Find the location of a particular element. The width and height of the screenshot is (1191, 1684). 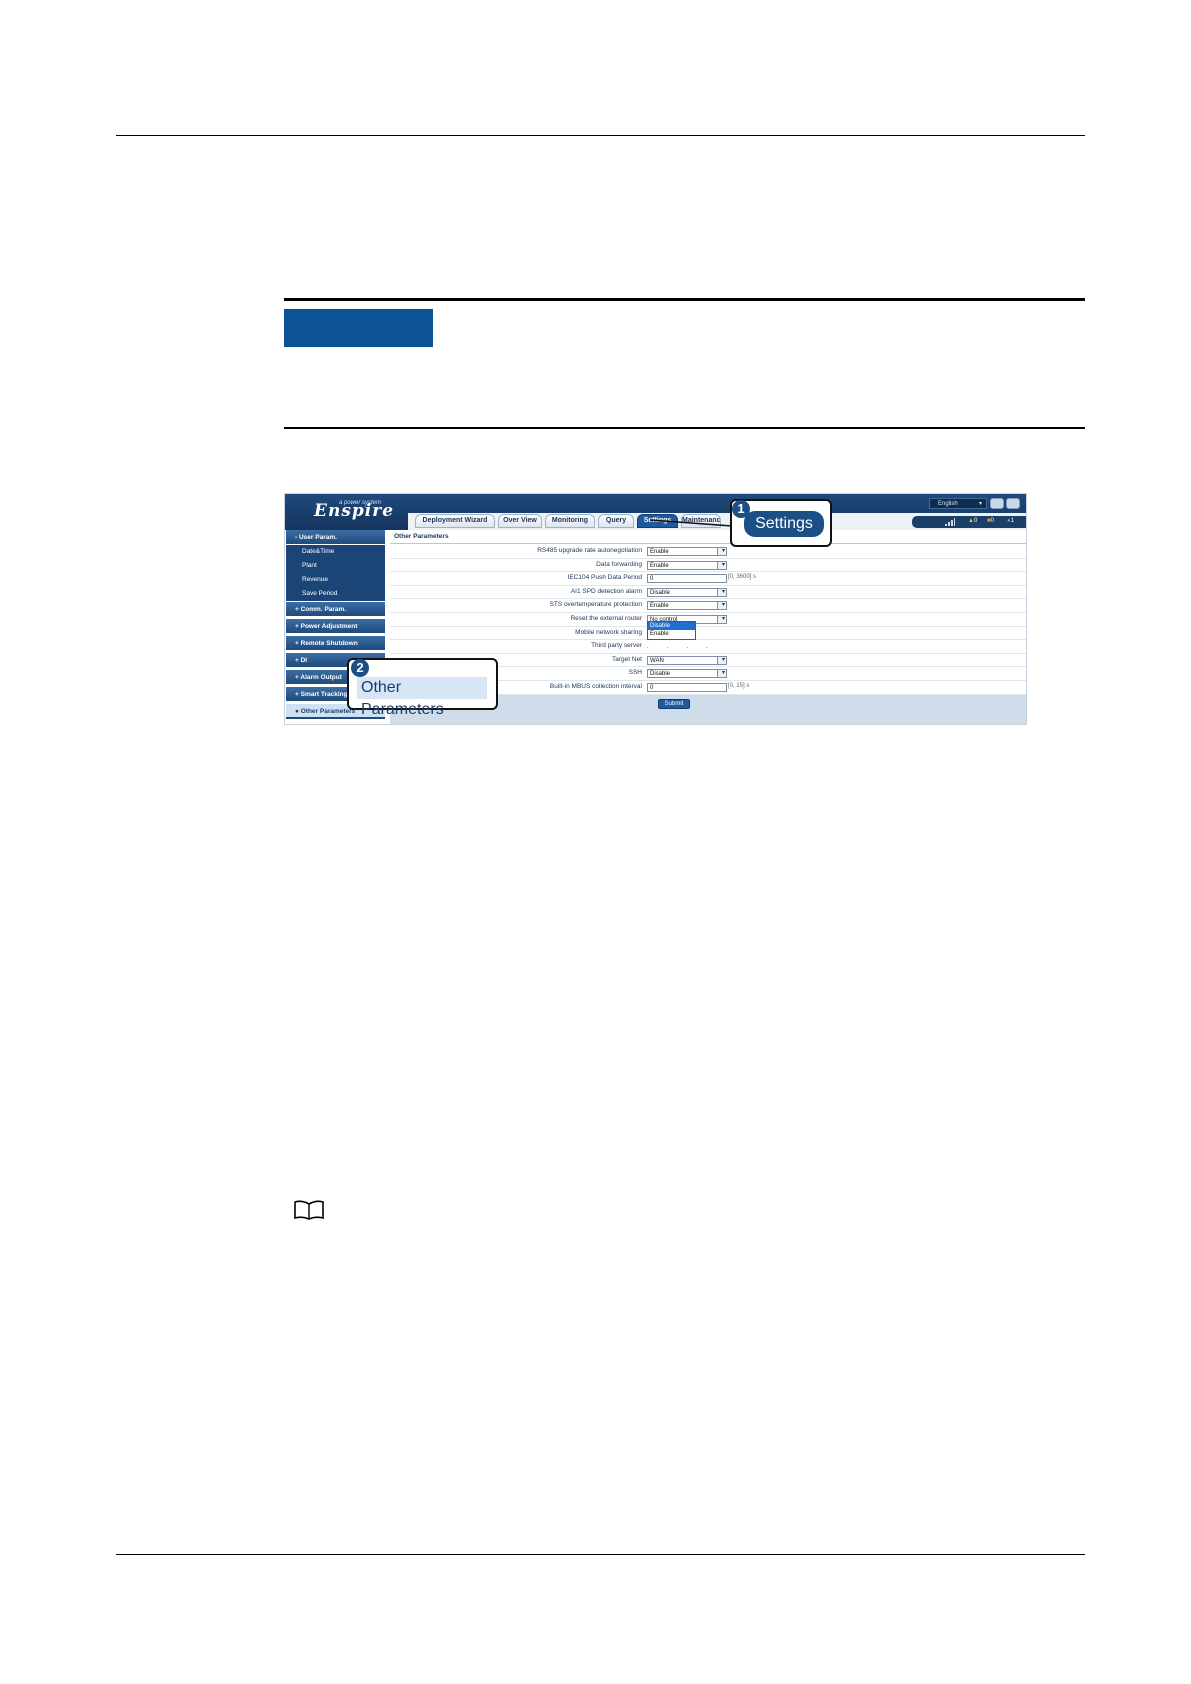

footer-rule is located at coordinates (600, 1554).